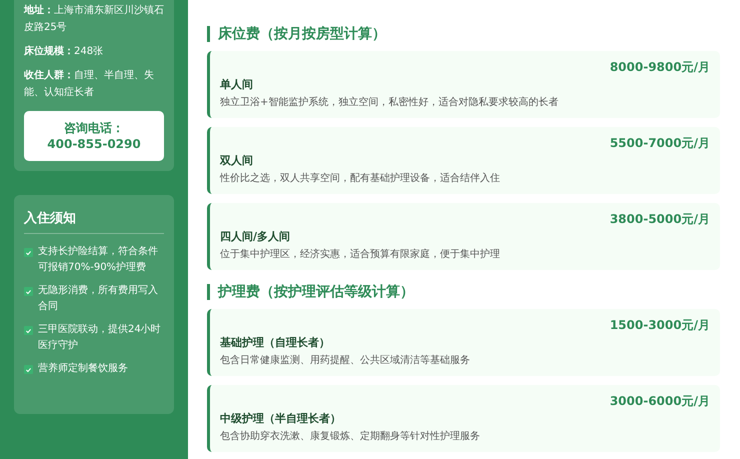 The width and height of the screenshot is (740, 459). I want to click on room-name: 双人间, so click(237, 160).